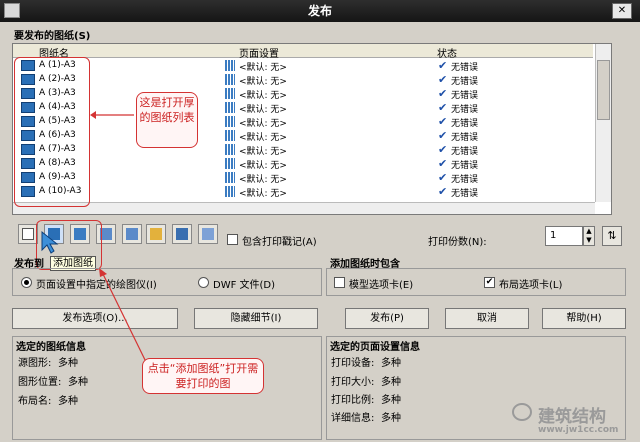 The height and width of the screenshot is (442, 640). I want to click on preview-button, so click(28, 234).